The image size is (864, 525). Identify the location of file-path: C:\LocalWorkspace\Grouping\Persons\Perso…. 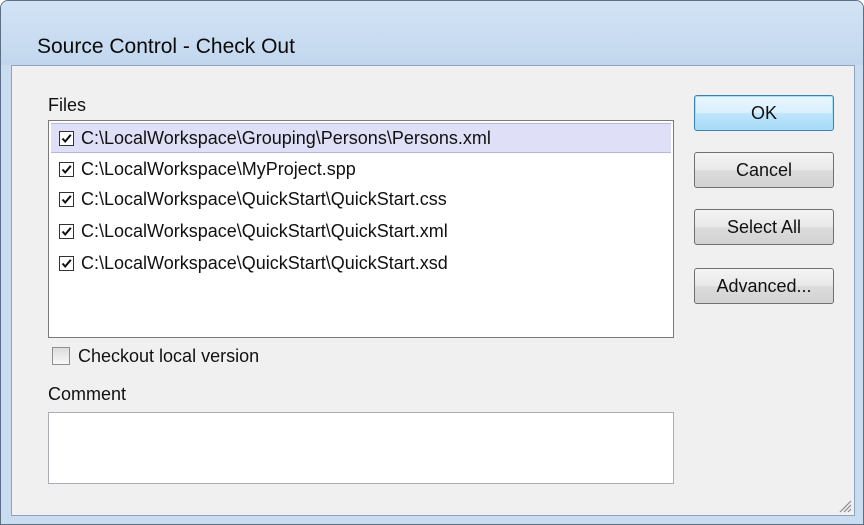
(286, 138).